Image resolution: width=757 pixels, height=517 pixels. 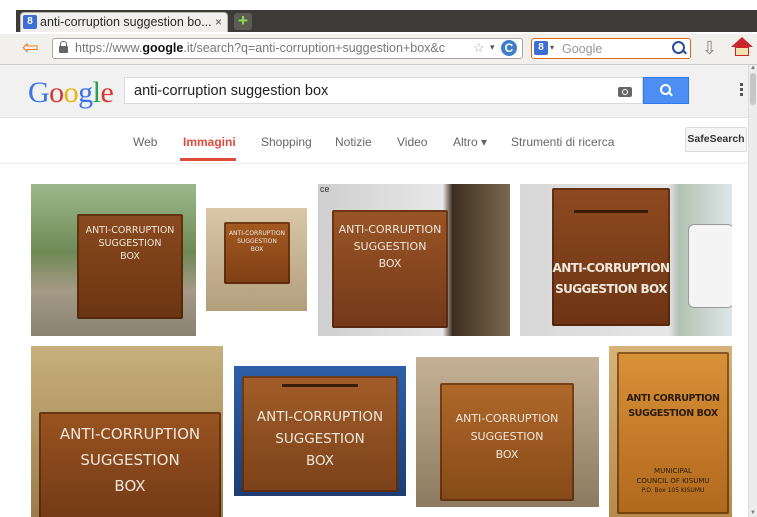 What do you see at coordinates (752, 291) in the screenshot?
I see `vertical-scrollbar: ▲ ▼` at bounding box center [752, 291].